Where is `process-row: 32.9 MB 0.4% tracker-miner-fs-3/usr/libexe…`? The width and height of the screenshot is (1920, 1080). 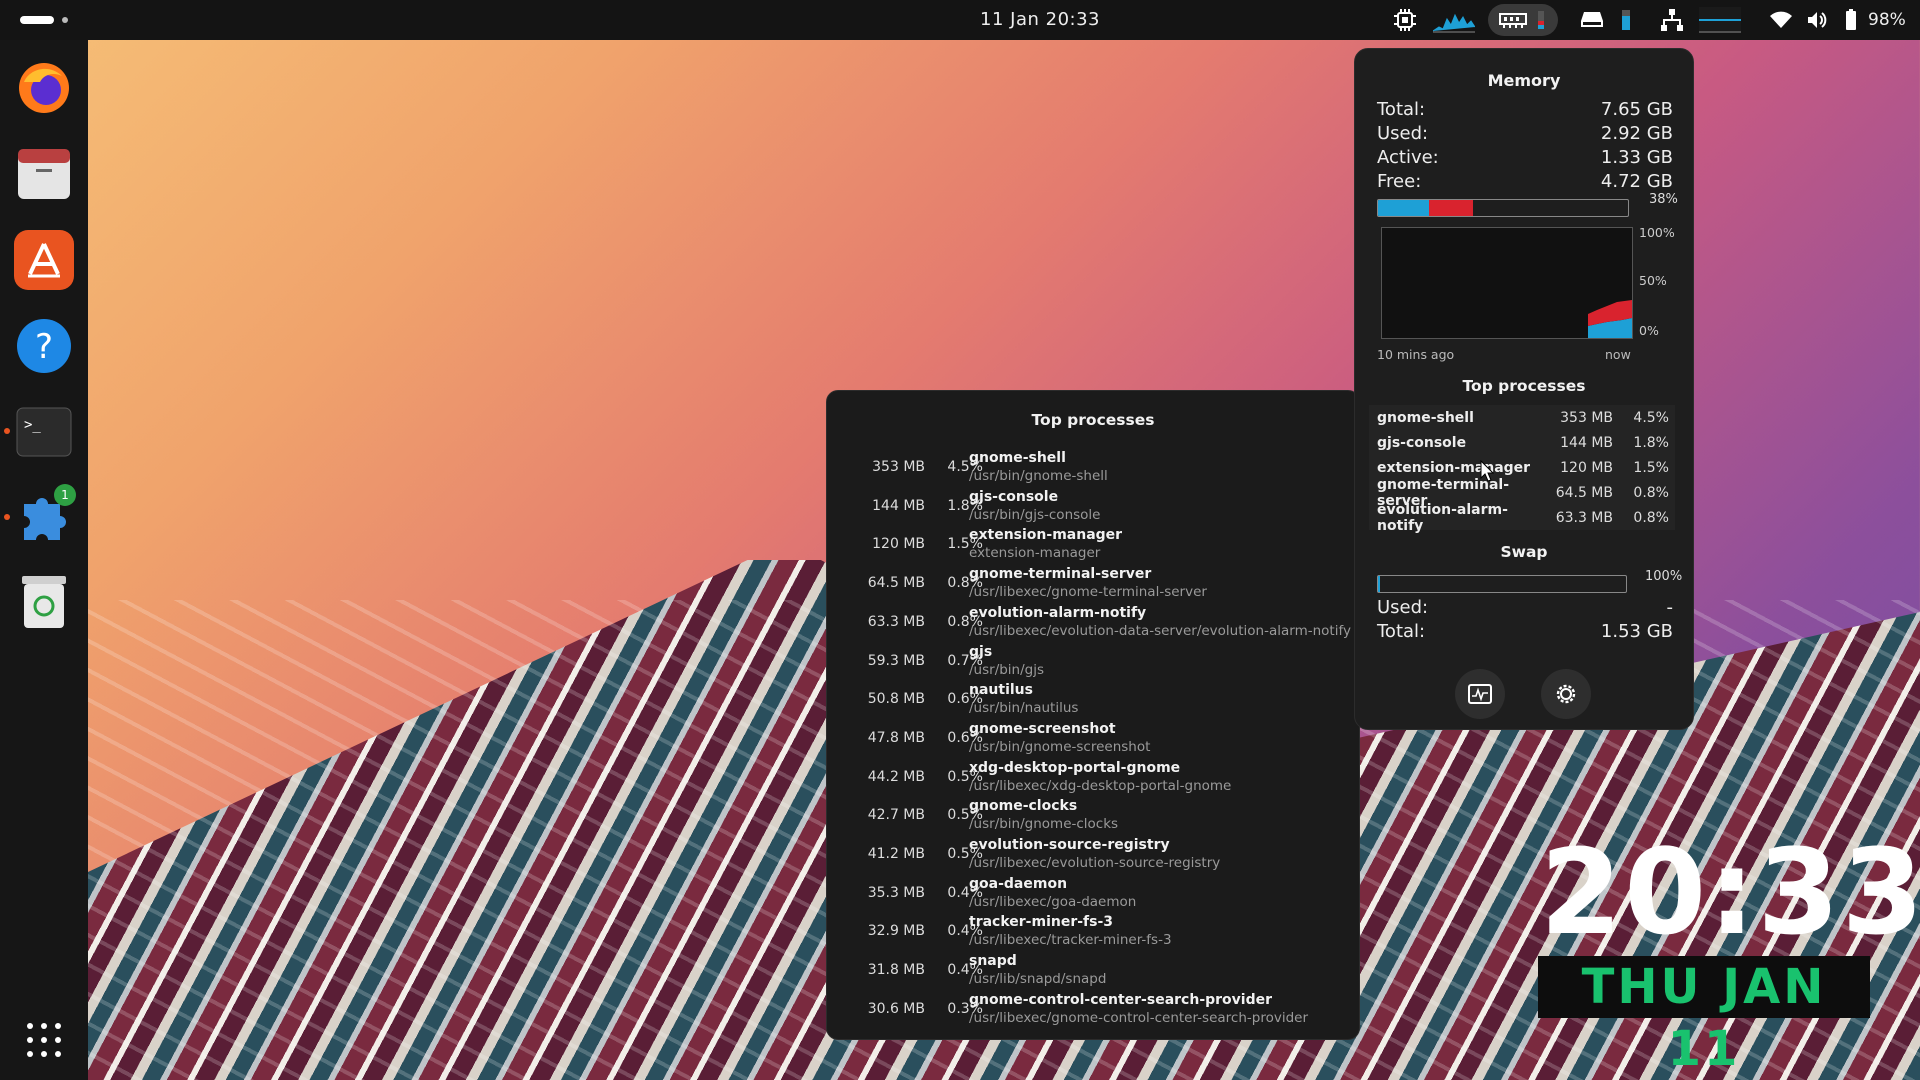
process-row: 32.9 MB 0.4% tracker-miner-fs-3/usr/libexe… is located at coordinates (1094, 932).